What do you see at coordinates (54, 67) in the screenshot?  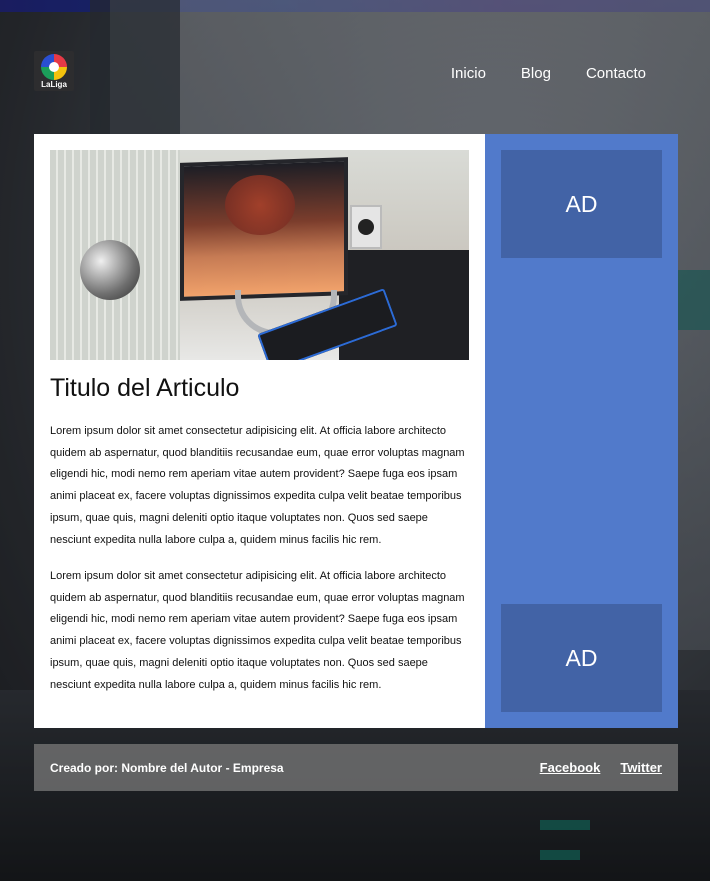 I see `logo-ball-icon` at bounding box center [54, 67].